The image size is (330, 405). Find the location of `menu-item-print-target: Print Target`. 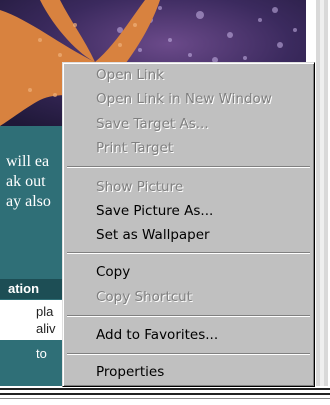

menu-item-print-target: Print Target is located at coordinates (188, 148).